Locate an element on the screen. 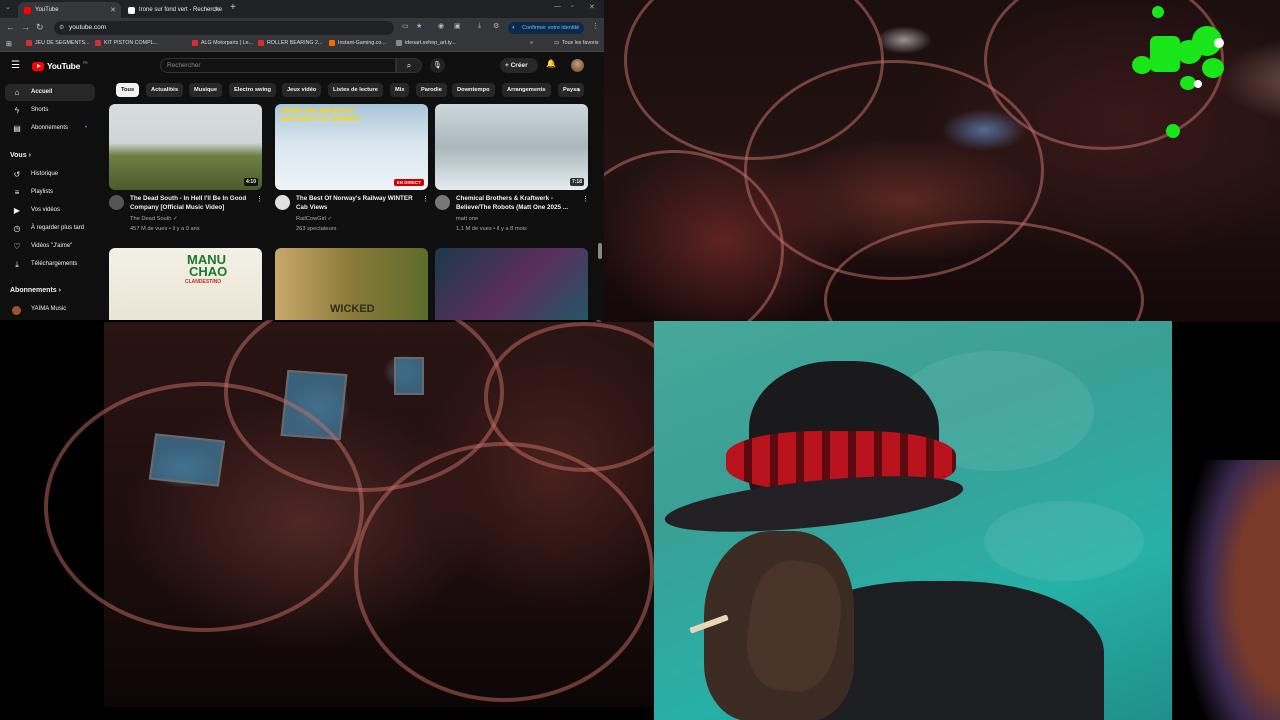 This screenshot has height=720, width=1280. you-section-heading: Vous › is located at coordinates (20, 155).